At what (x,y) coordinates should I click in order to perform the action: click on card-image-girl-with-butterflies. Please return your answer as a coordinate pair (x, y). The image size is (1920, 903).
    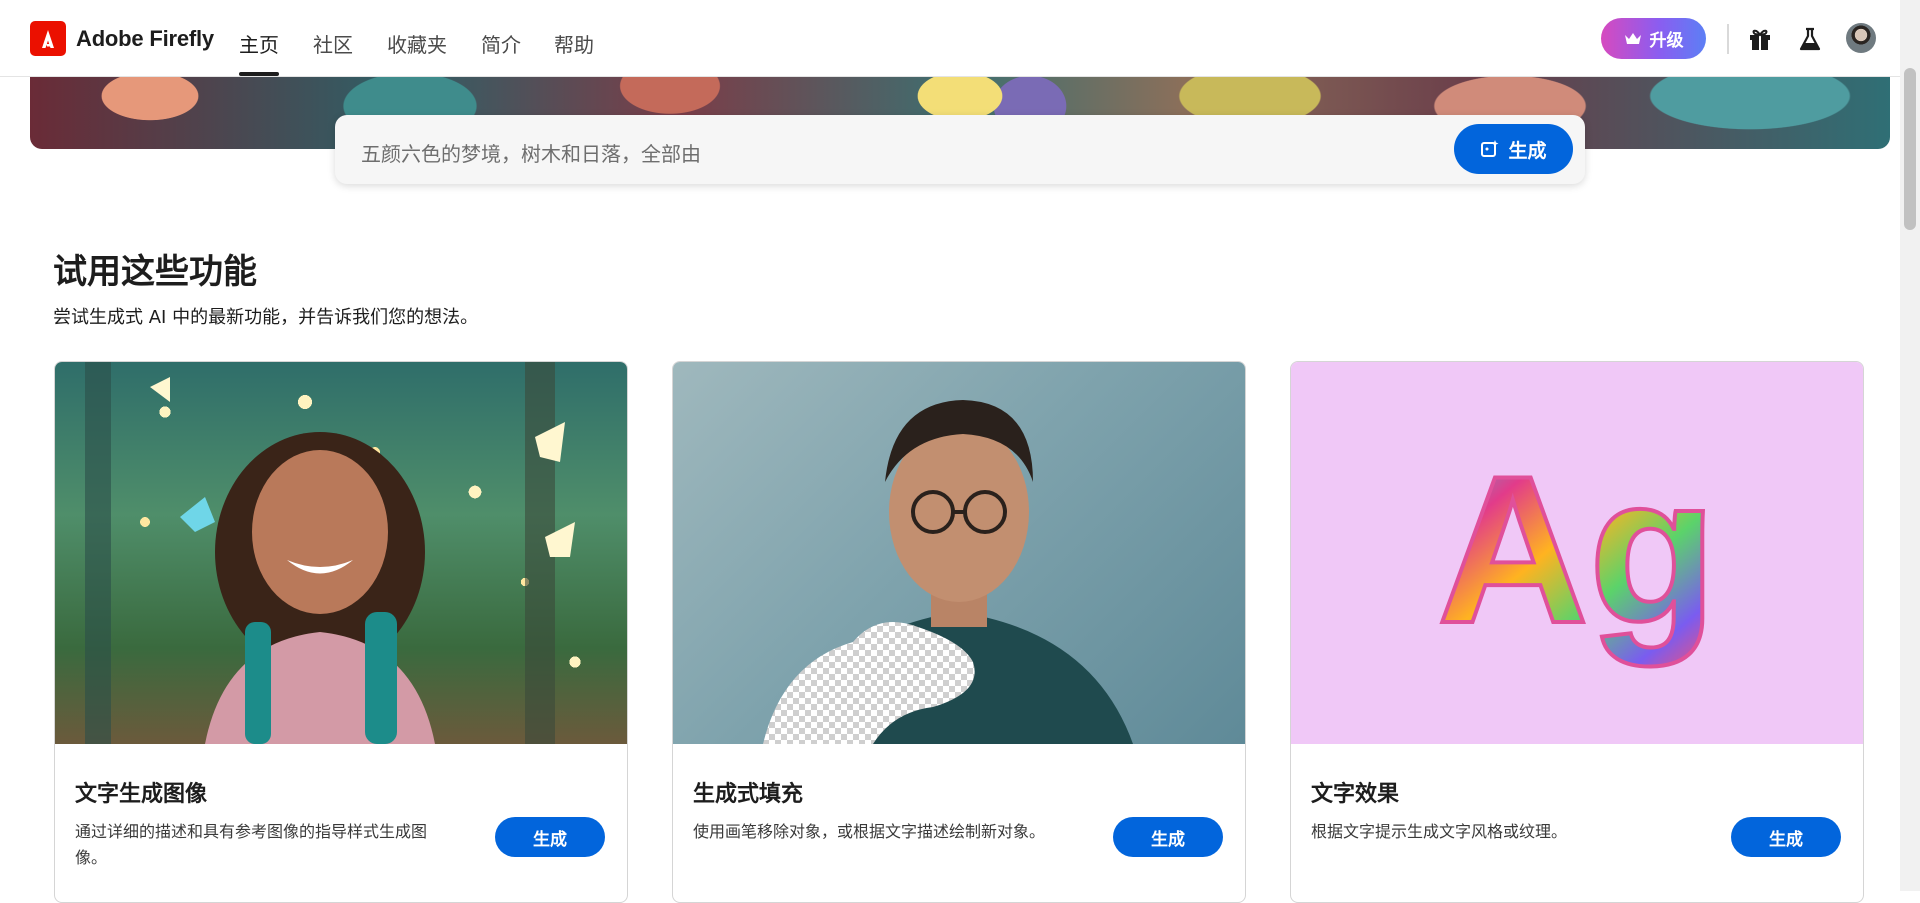
    Looking at the image, I should click on (341, 553).